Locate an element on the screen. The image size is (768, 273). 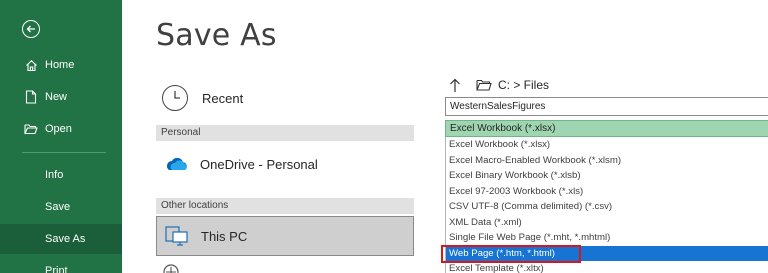
path-bar: C: > Files is located at coordinates (498, 85).